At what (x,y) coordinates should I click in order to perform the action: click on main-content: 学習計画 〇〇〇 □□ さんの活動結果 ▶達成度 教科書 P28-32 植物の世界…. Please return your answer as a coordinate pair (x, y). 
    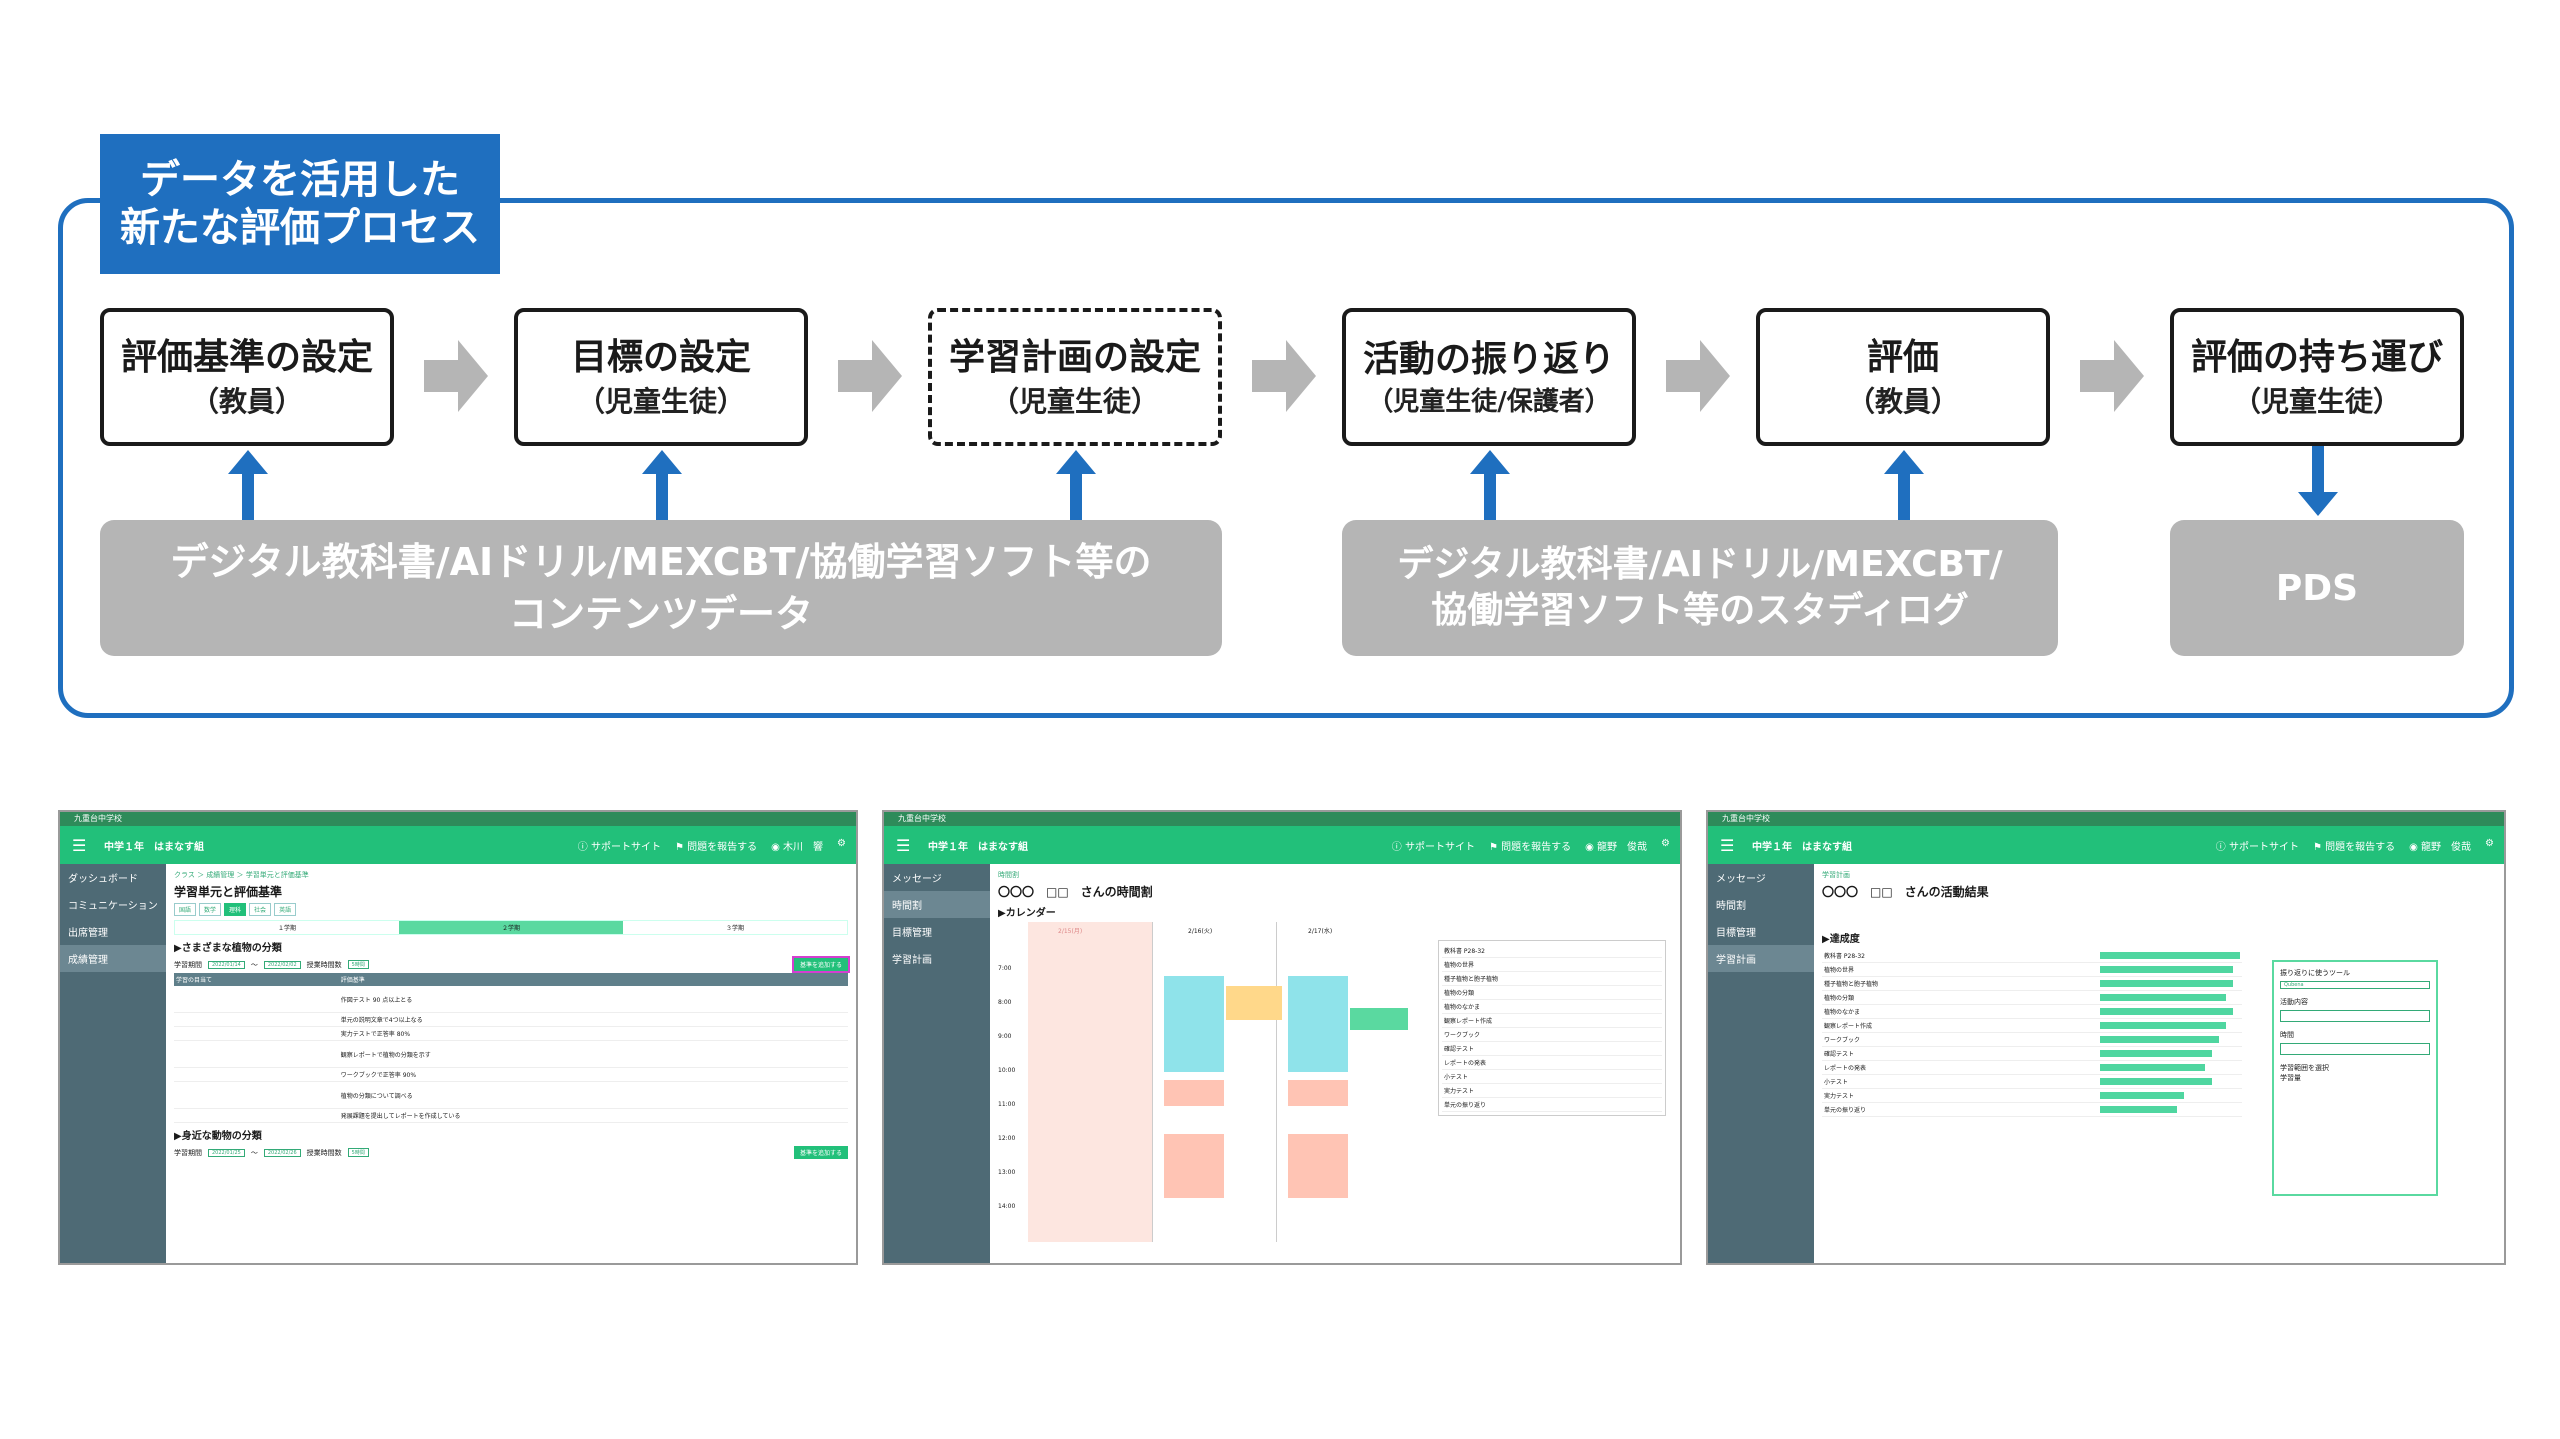
    Looking at the image, I should click on (2159, 1066).